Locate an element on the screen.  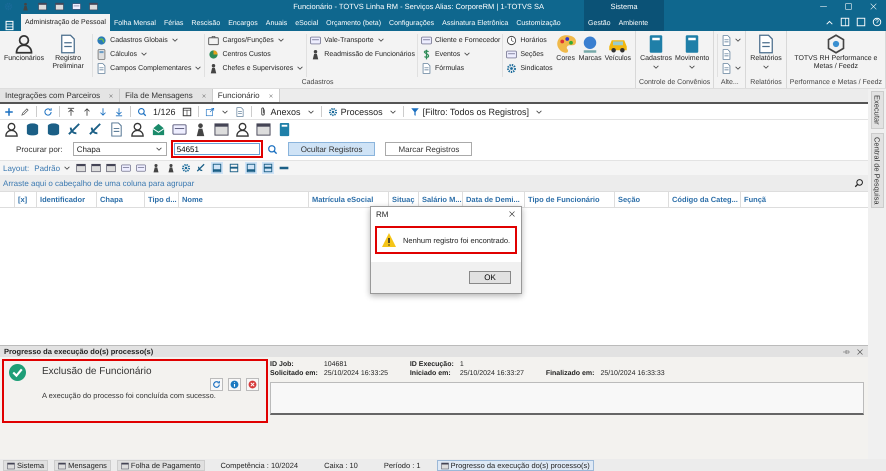
fullscreen-icon is located at coordinates (861, 22).